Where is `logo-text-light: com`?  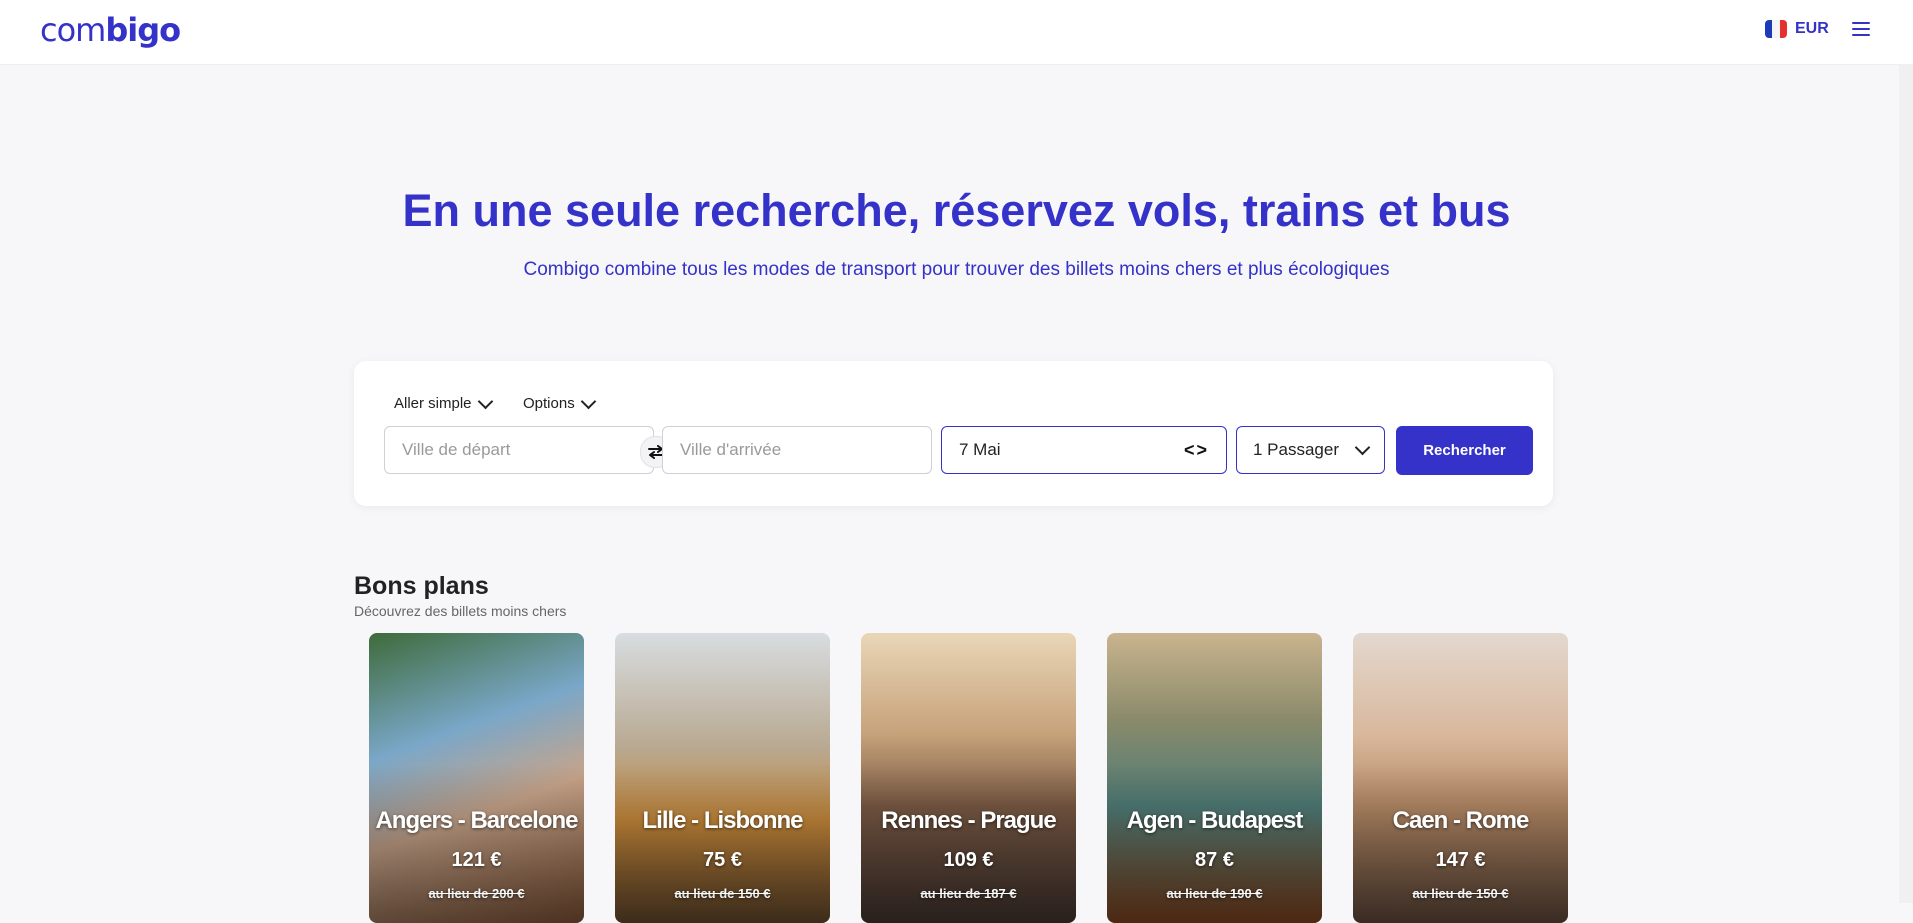
logo-text-light: com is located at coordinates (73, 30).